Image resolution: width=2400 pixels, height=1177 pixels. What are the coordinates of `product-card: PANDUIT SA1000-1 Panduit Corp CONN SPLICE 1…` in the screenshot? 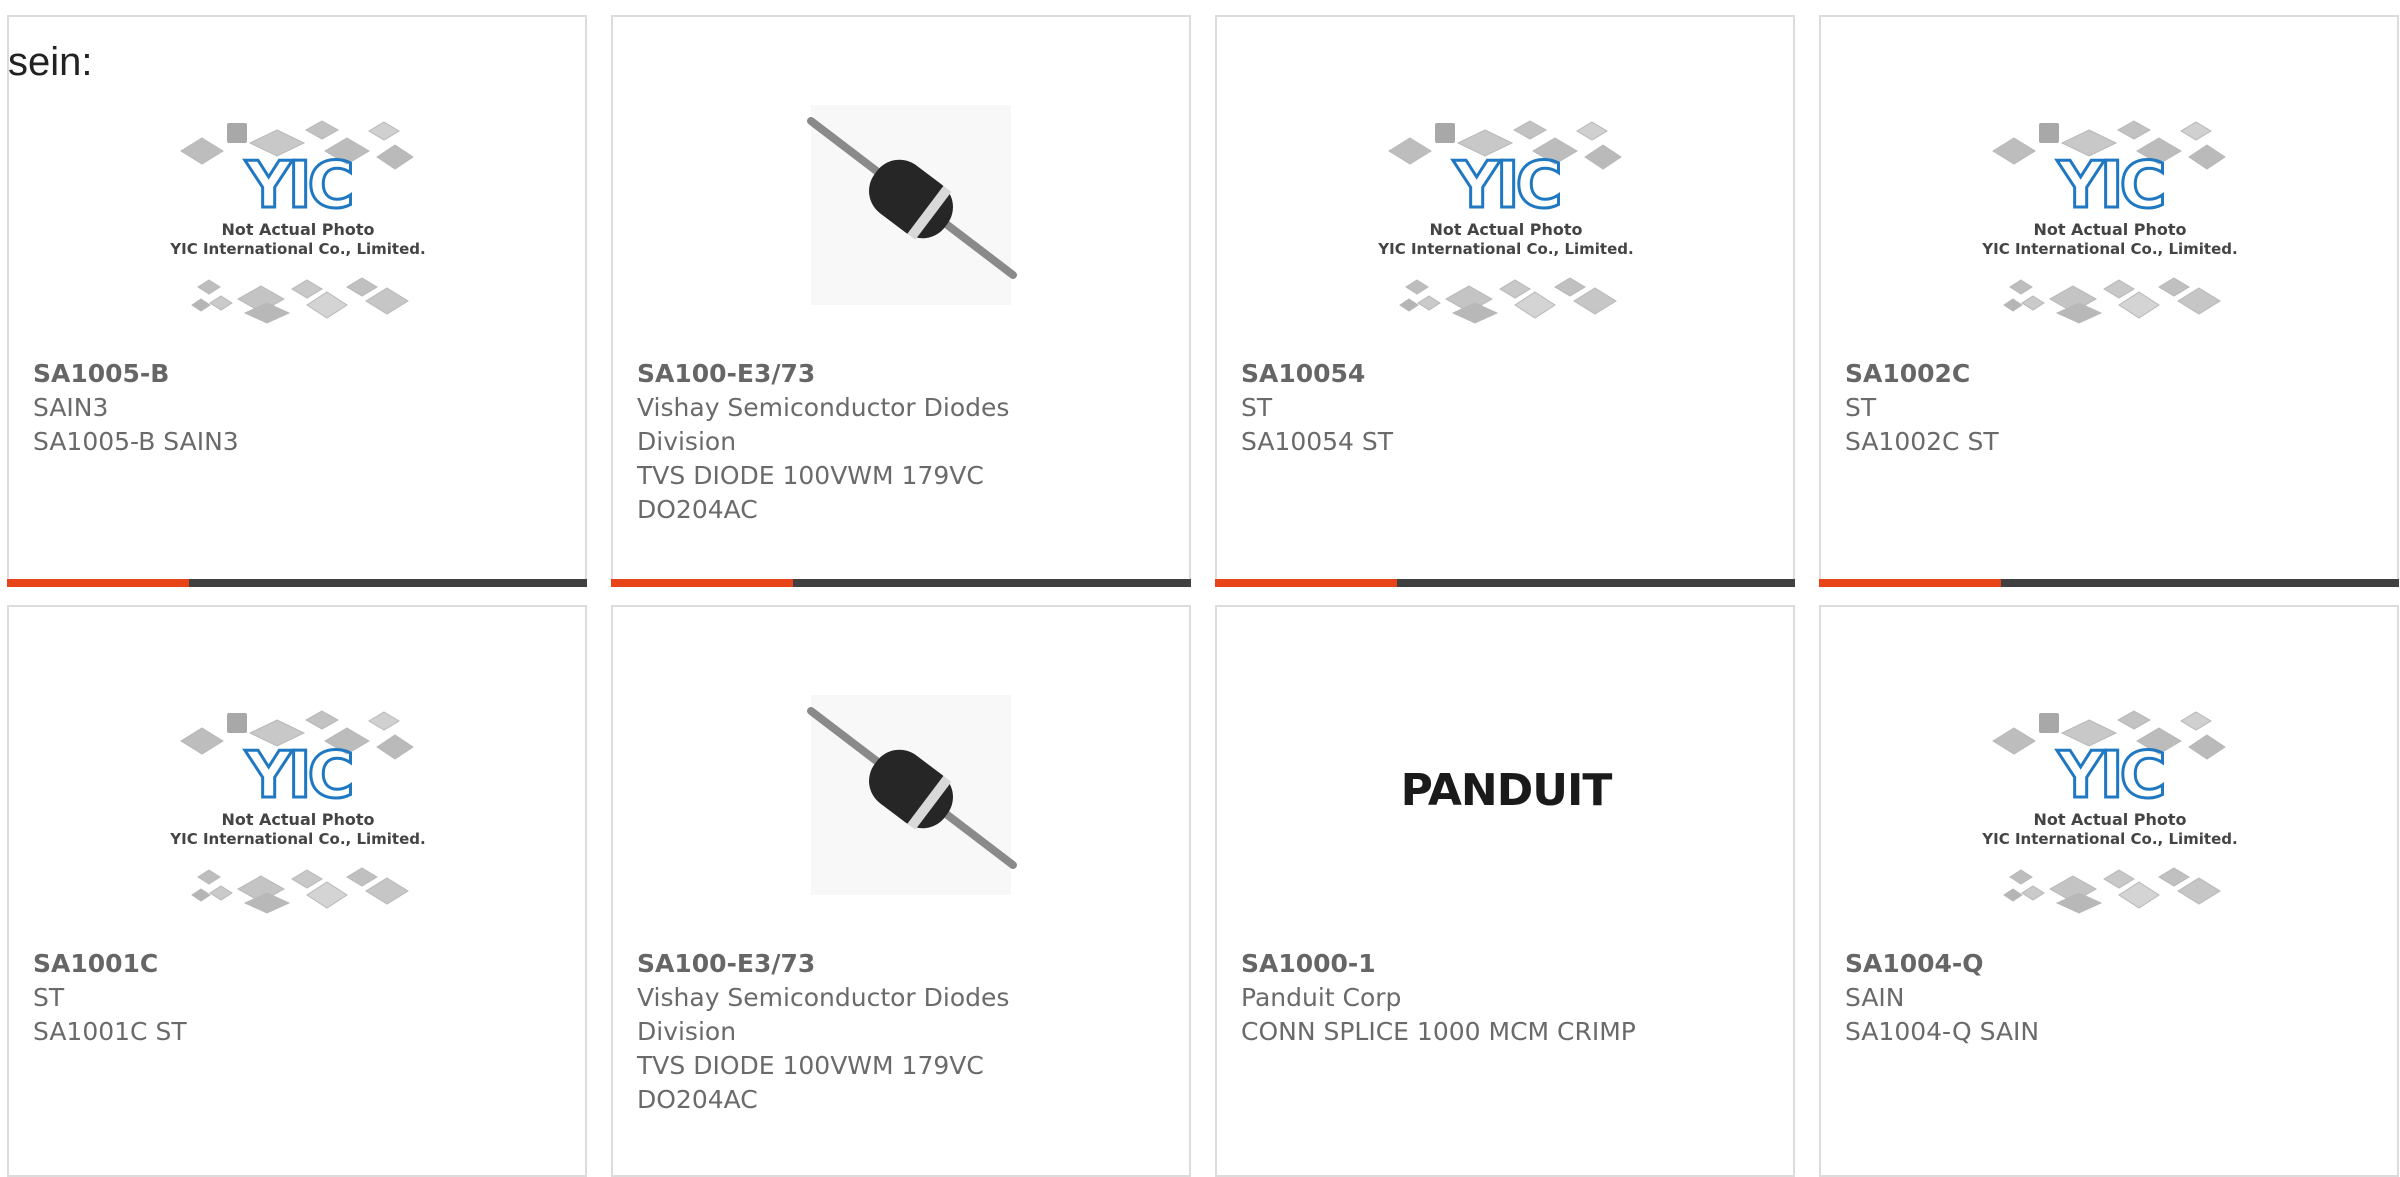 It's located at (1505, 891).